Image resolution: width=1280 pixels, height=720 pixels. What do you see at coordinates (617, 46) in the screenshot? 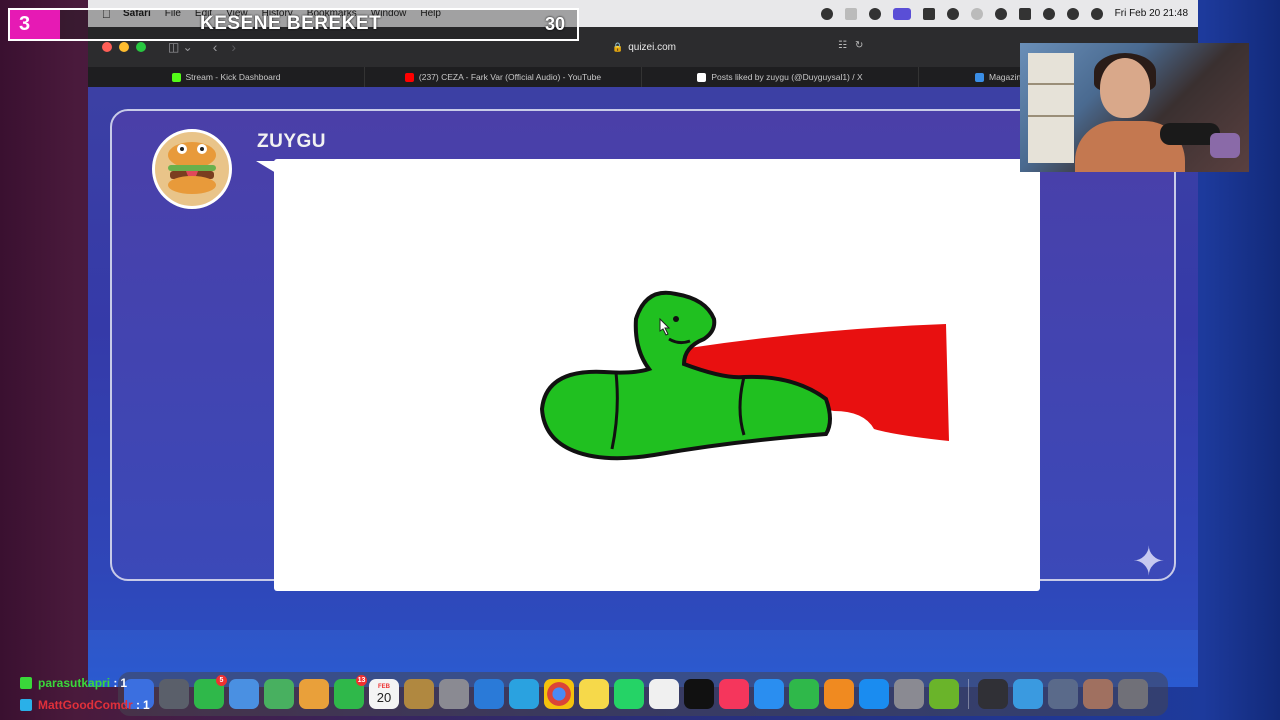
I see `lock-icon: 🔒` at bounding box center [617, 46].